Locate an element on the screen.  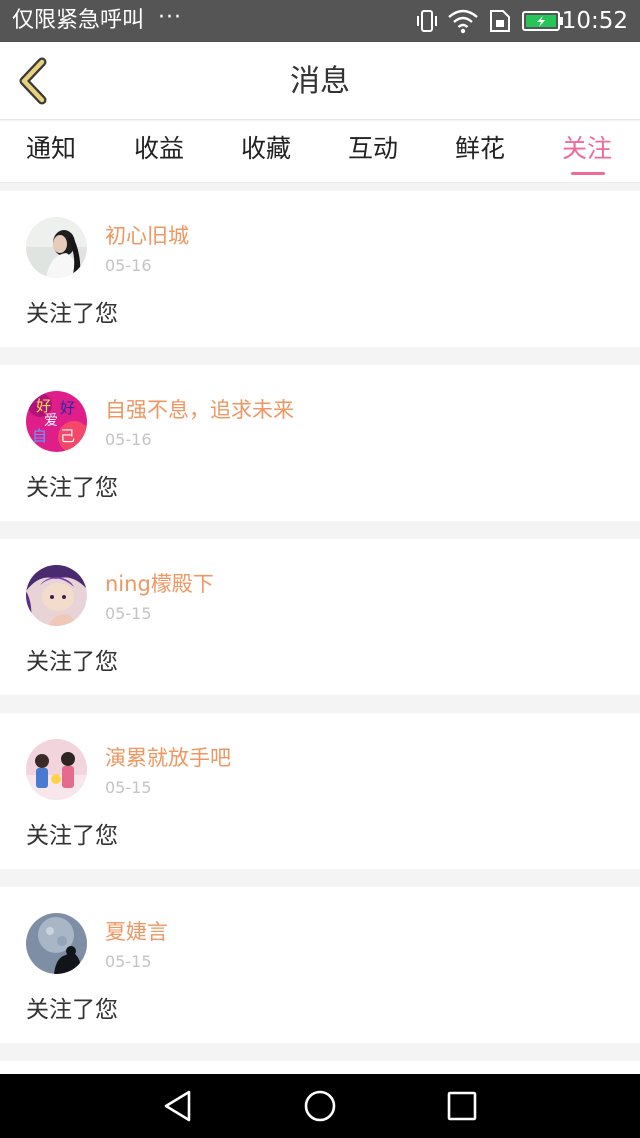
nav-back-button is located at coordinates (178, 1106).